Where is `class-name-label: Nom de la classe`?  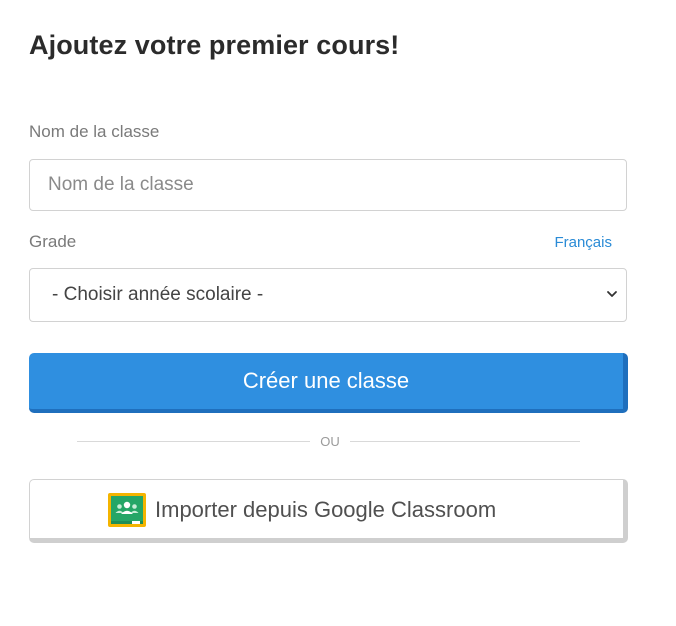
class-name-label: Nom de la classe is located at coordinates (94, 131).